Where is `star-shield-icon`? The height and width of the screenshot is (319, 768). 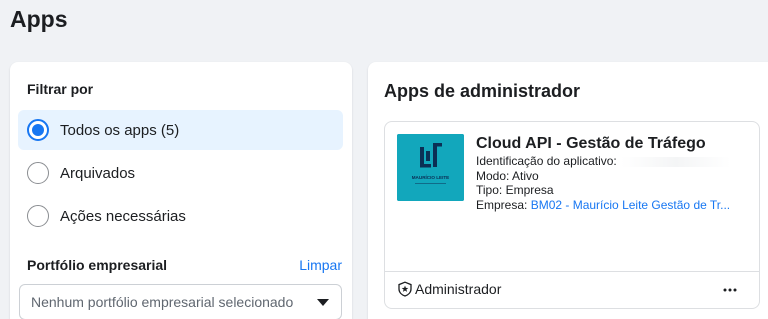
star-shield-icon is located at coordinates (405, 289).